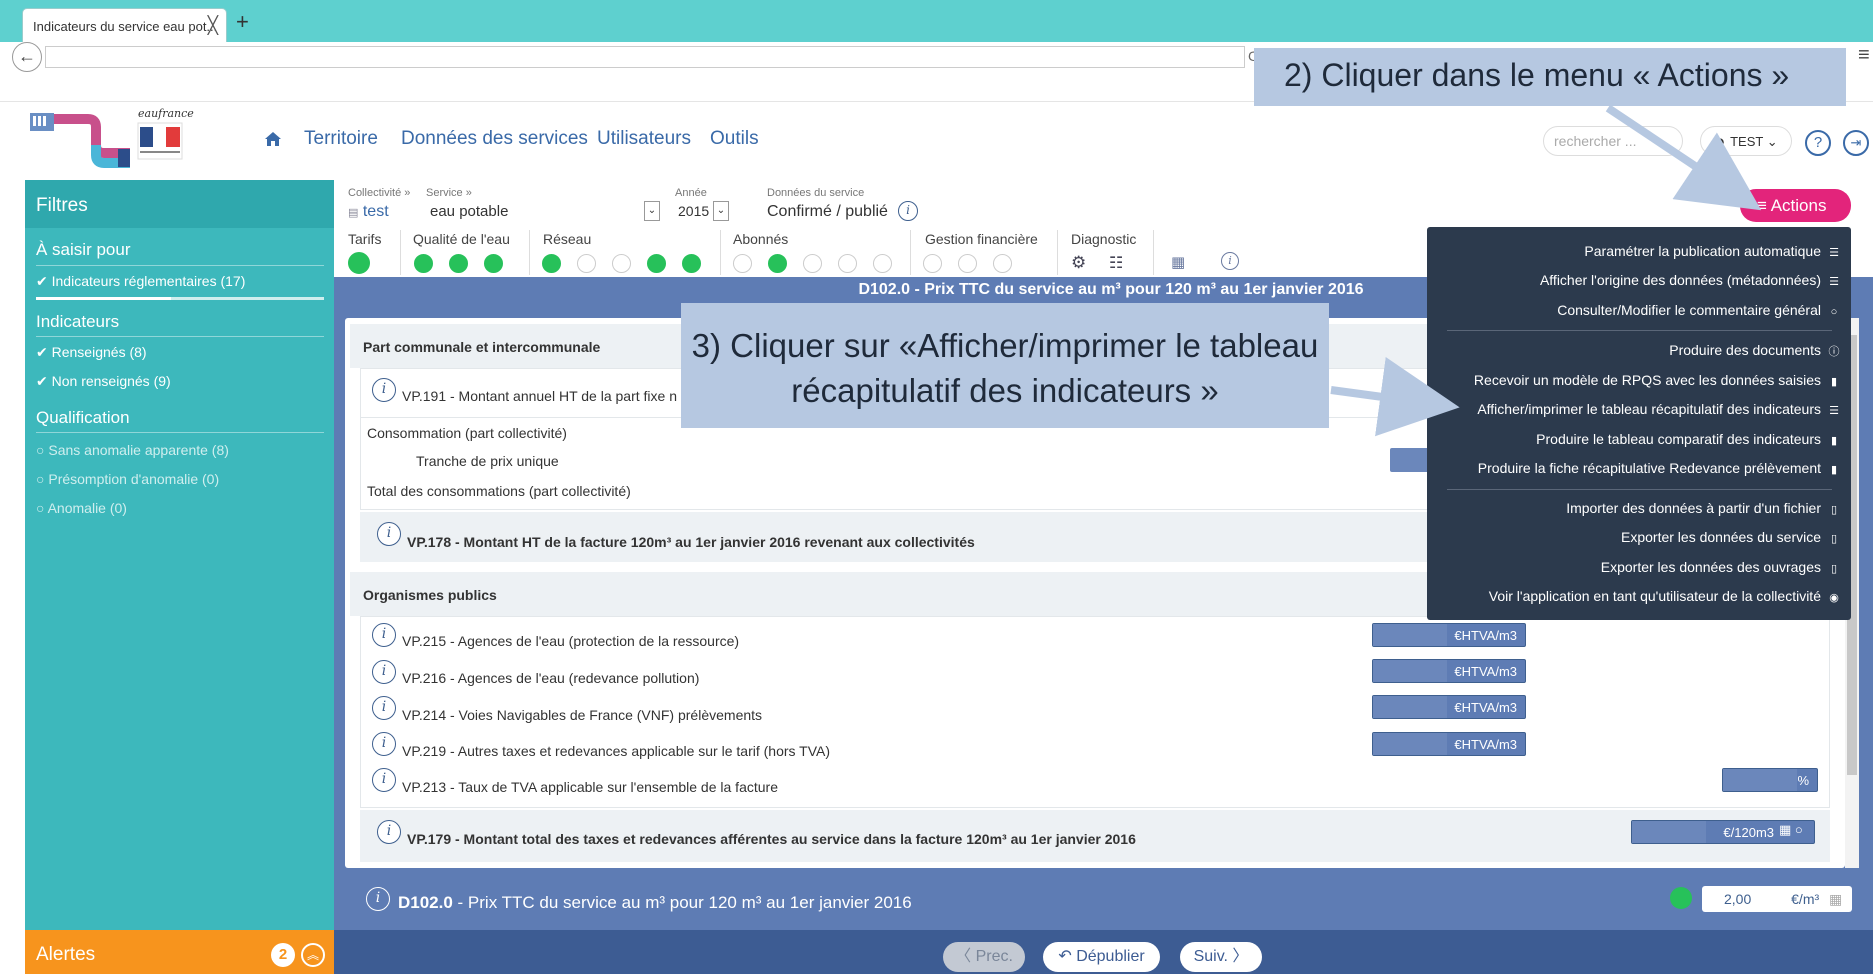 This screenshot has height=974, width=1873. What do you see at coordinates (1546, 270) in the screenshot?
I see `callout-arrows` at bounding box center [1546, 270].